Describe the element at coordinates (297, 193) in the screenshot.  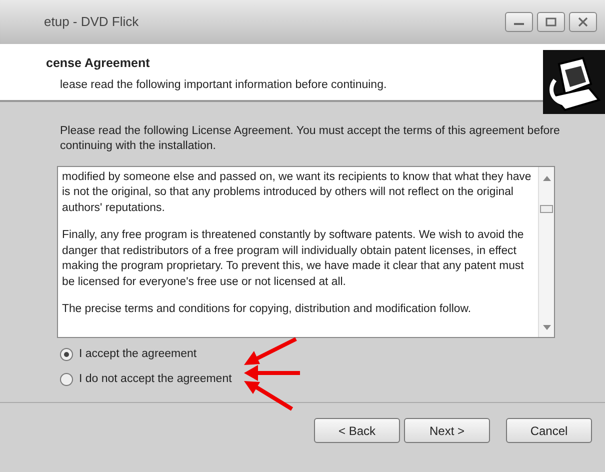
I see `license-paragraph: modified by someone else and passed on, we want its recipients to know that what they have is not the original, so that any problems introduced by others will not reflect on the original authors' reputations.` at that location.